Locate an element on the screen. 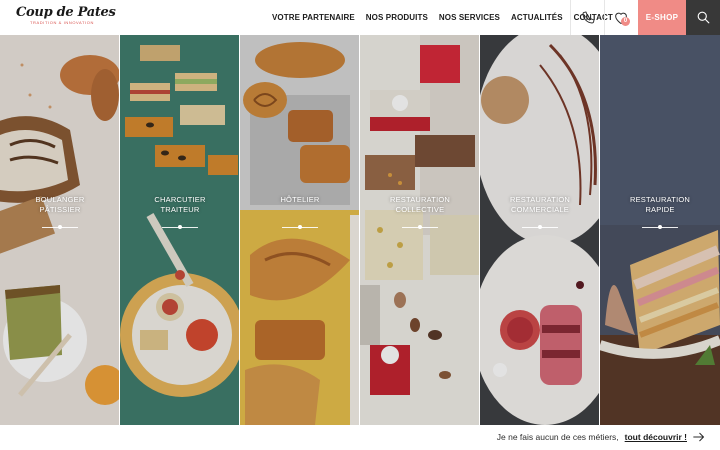 This screenshot has height=450, width=720. nav-item-actualites: ACTUALITÉS is located at coordinates (537, 17).